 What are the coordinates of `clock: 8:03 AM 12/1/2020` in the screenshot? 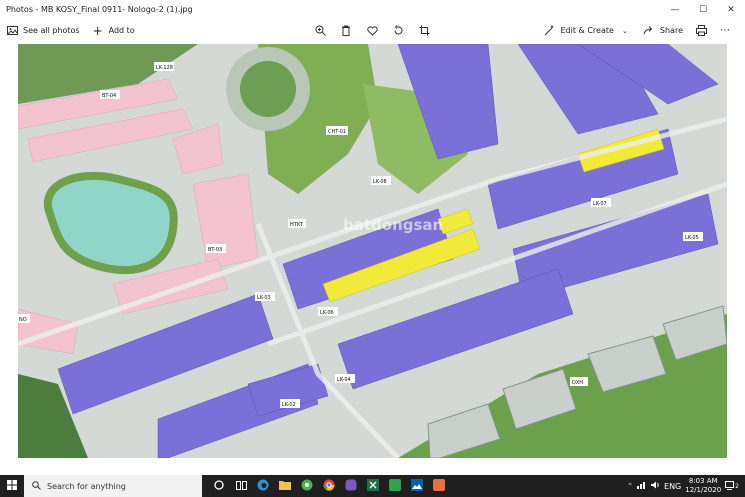 It's located at (703, 486).